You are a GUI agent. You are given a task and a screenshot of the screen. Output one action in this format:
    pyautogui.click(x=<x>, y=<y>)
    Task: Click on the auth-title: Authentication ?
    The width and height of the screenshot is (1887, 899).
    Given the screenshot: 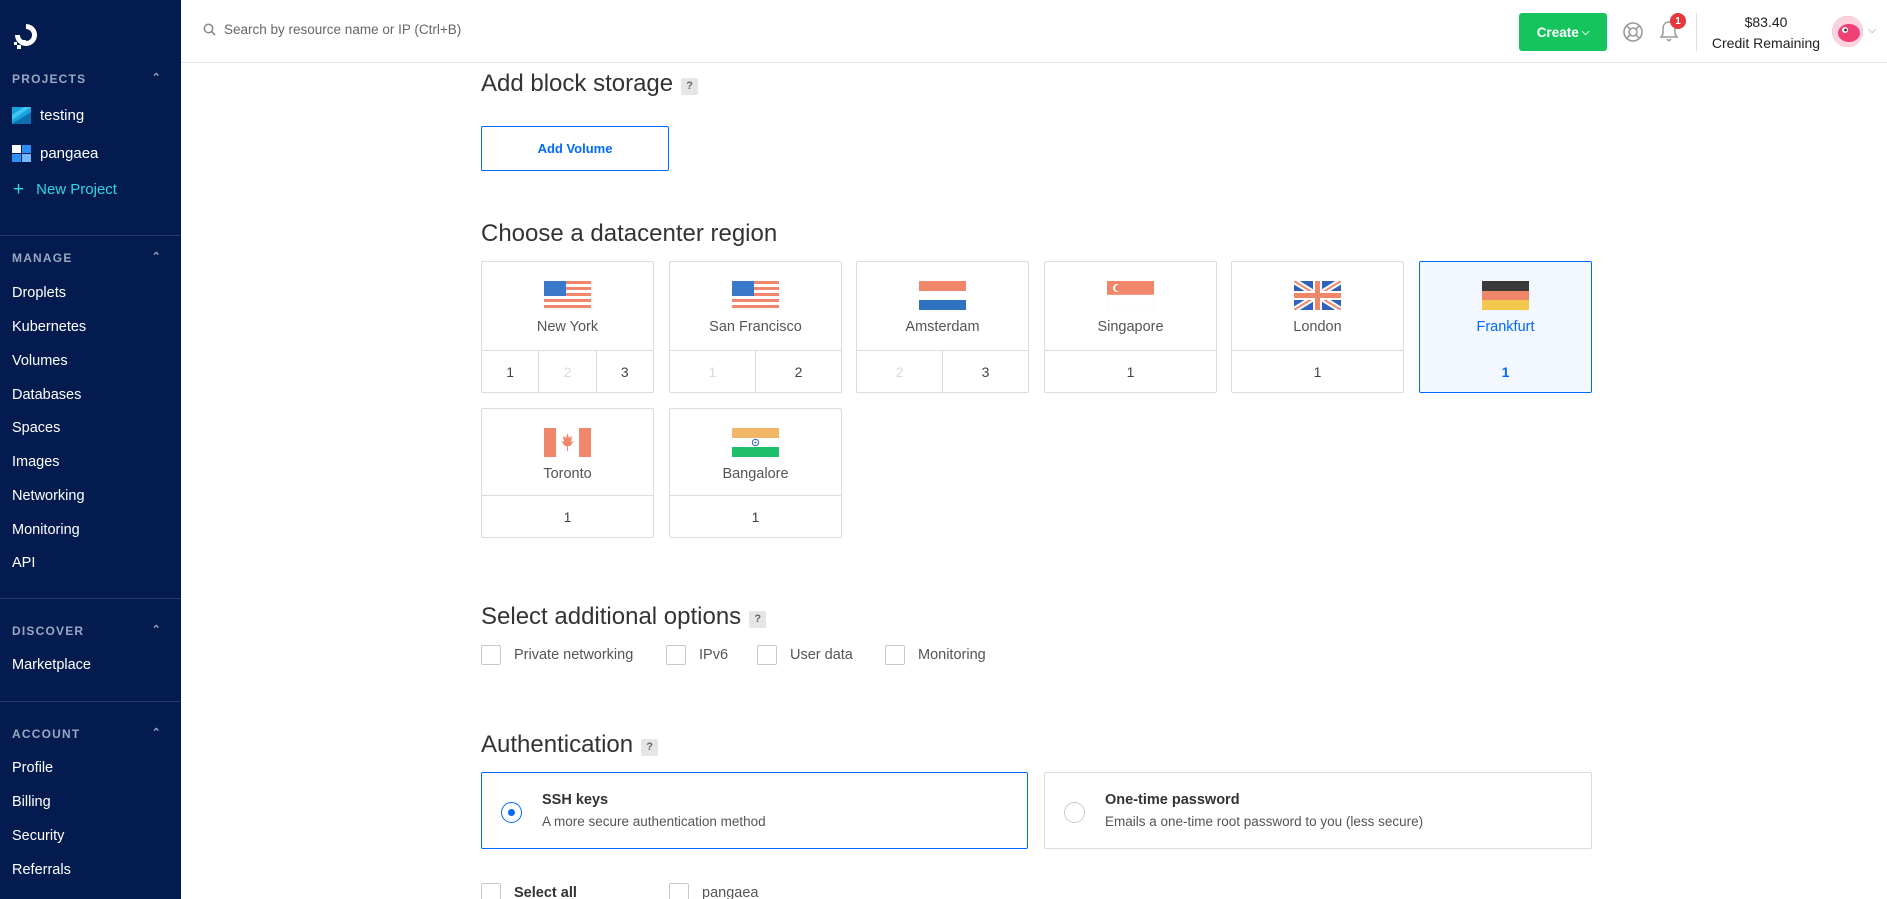 What is the action you would take?
    pyautogui.click(x=570, y=745)
    